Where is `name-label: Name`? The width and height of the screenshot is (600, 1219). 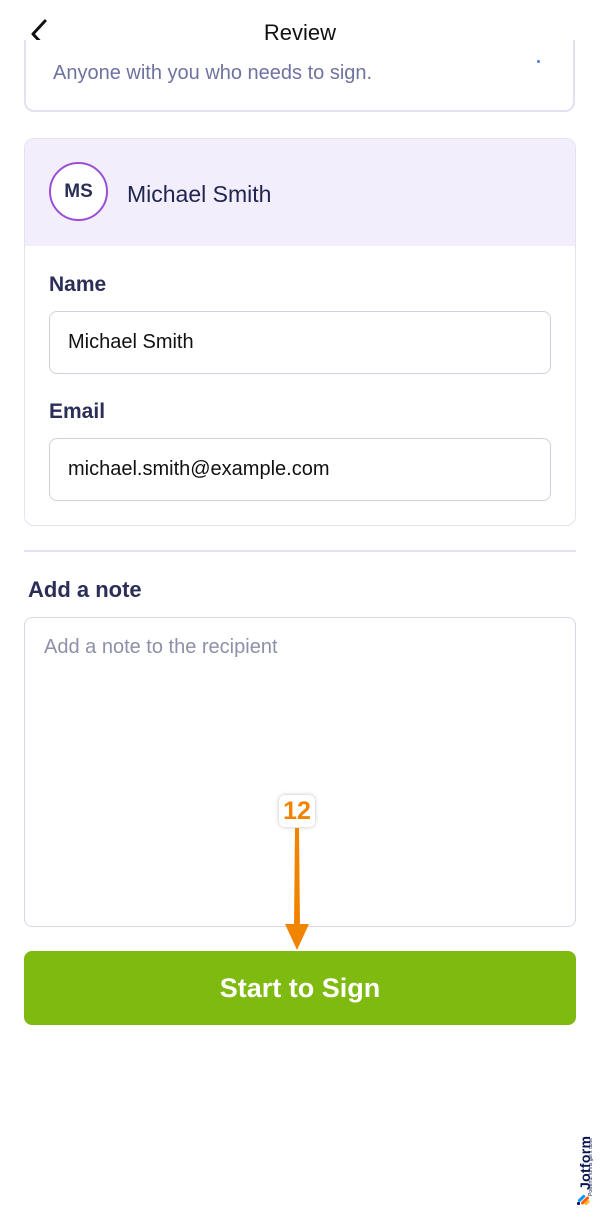
name-label: Name is located at coordinates (78, 284).